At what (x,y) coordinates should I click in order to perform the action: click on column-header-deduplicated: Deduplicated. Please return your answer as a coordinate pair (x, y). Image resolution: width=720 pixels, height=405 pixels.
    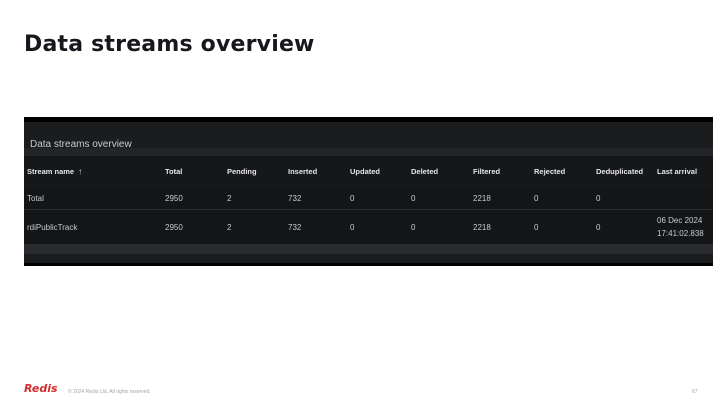
    Looking at the image, I should click on (619, 171).